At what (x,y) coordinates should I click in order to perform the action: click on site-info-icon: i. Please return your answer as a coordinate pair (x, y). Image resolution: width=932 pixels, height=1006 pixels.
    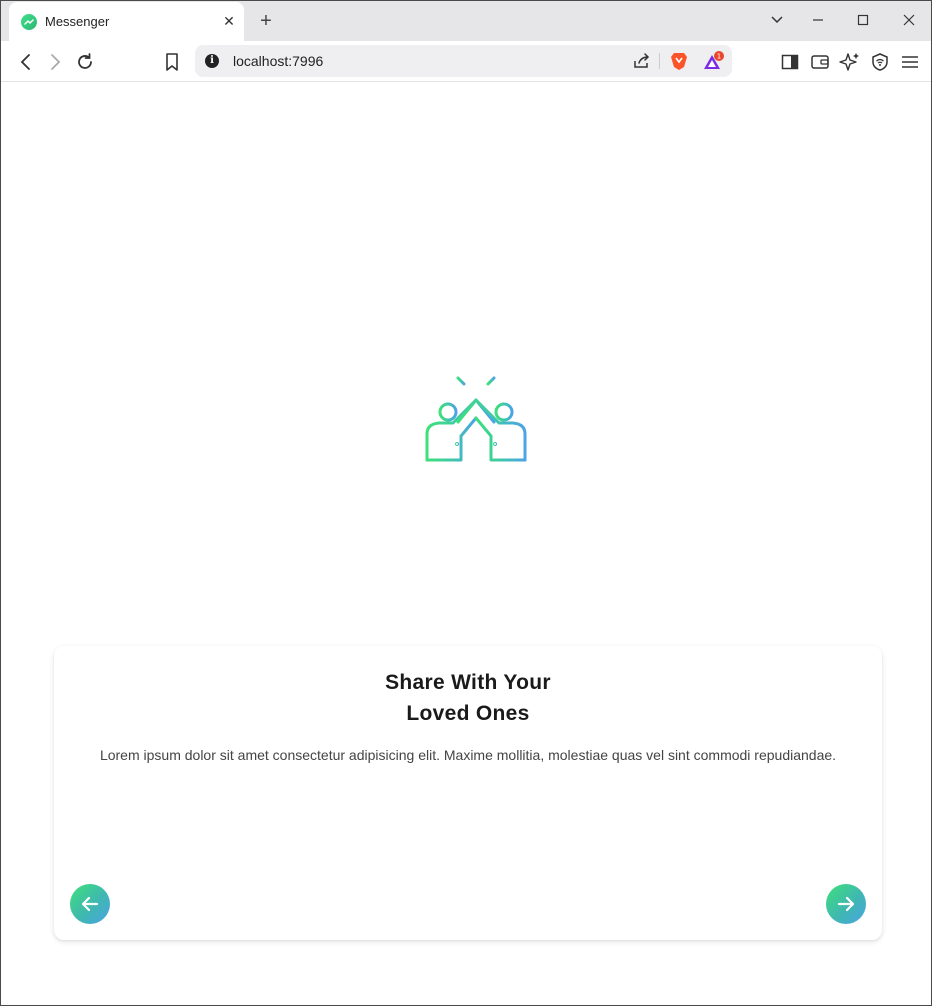
    Looking at the image, I should click on (212, 61).